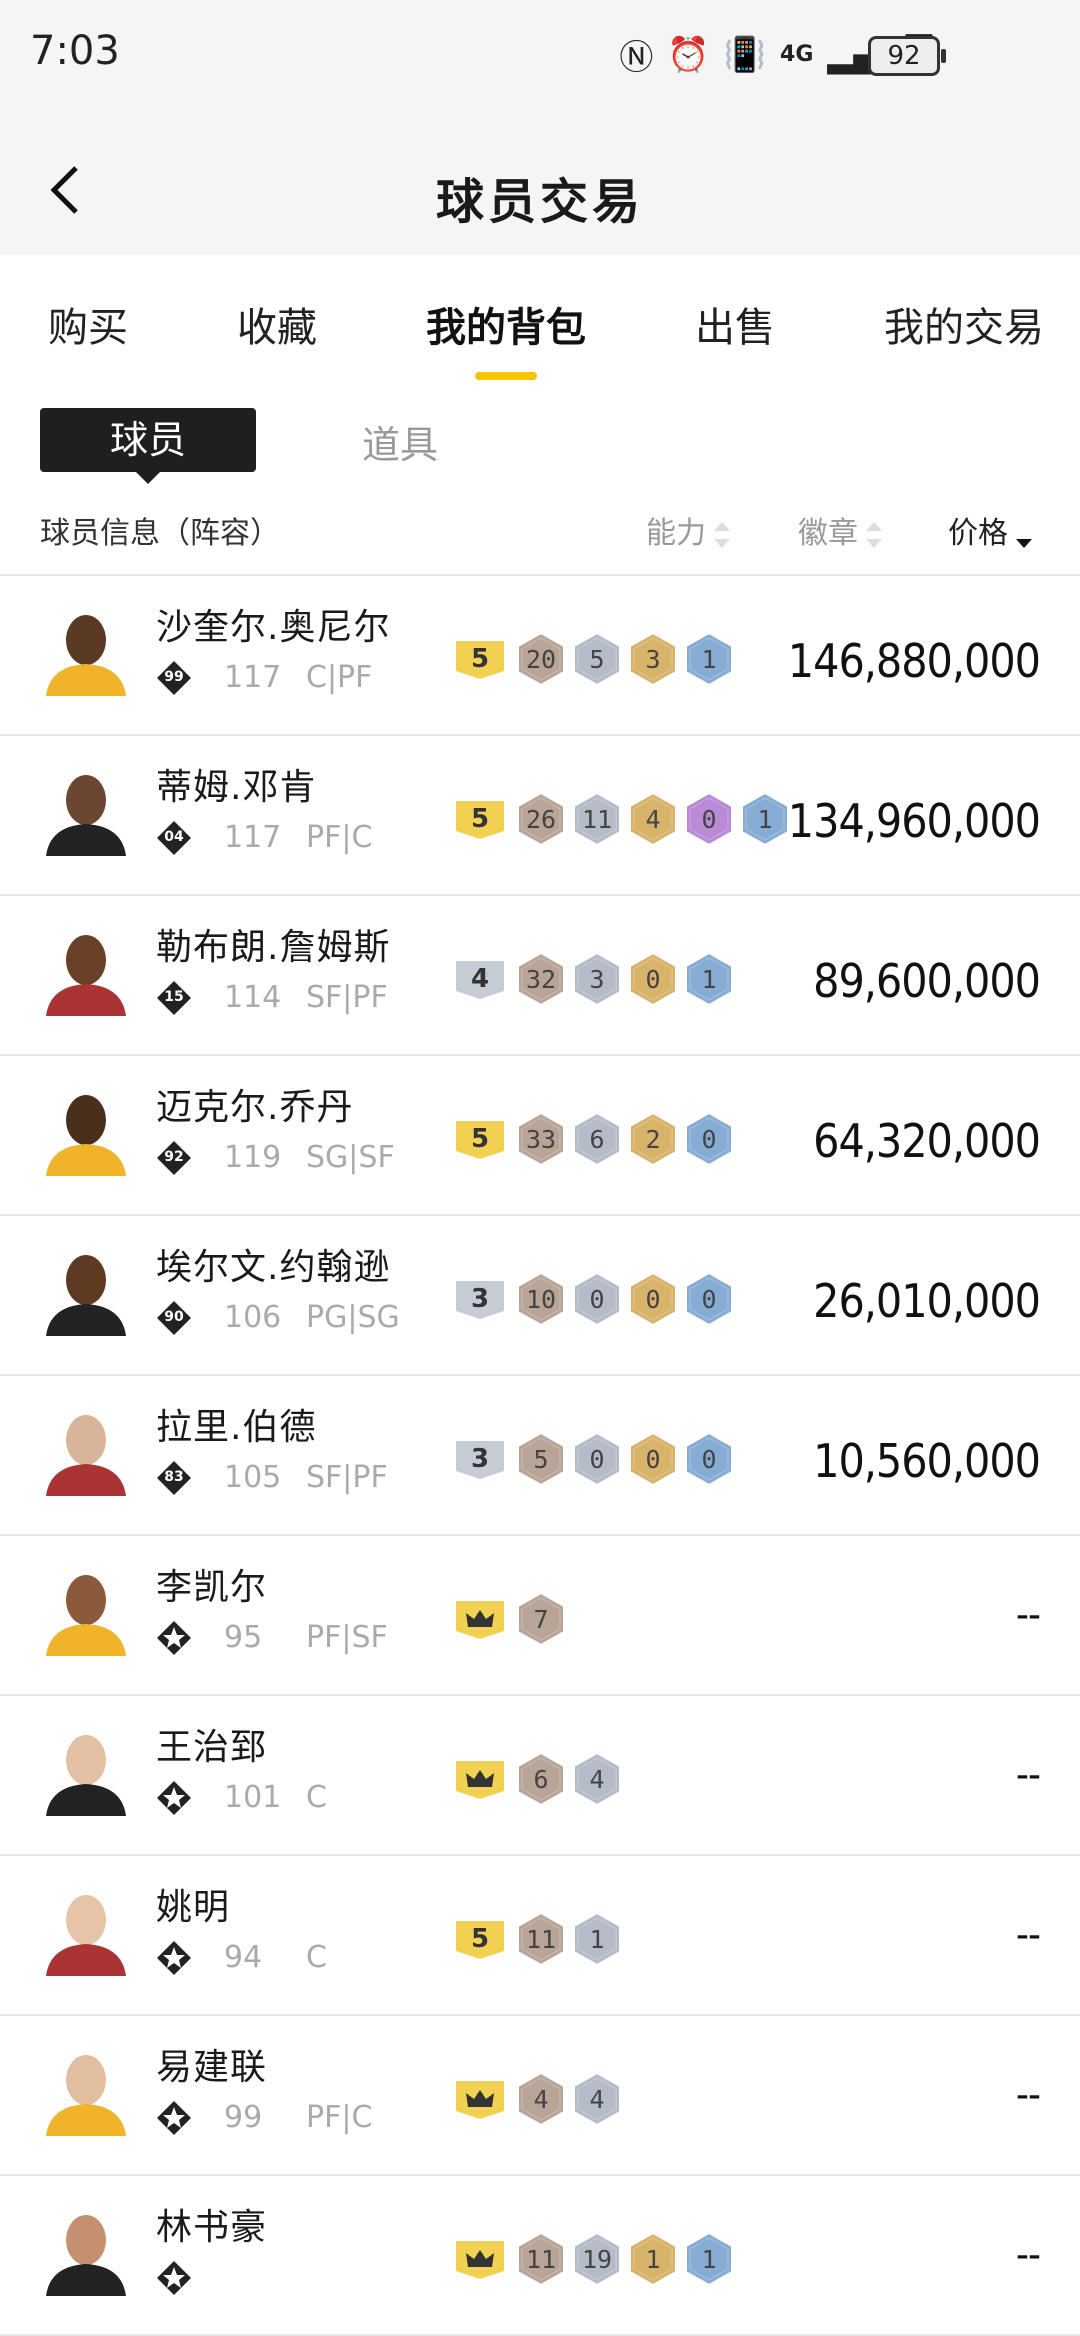 This screenshot has height=2336, width=1080. I want to click on tab-favorites: 收藏, so click(277, 317).